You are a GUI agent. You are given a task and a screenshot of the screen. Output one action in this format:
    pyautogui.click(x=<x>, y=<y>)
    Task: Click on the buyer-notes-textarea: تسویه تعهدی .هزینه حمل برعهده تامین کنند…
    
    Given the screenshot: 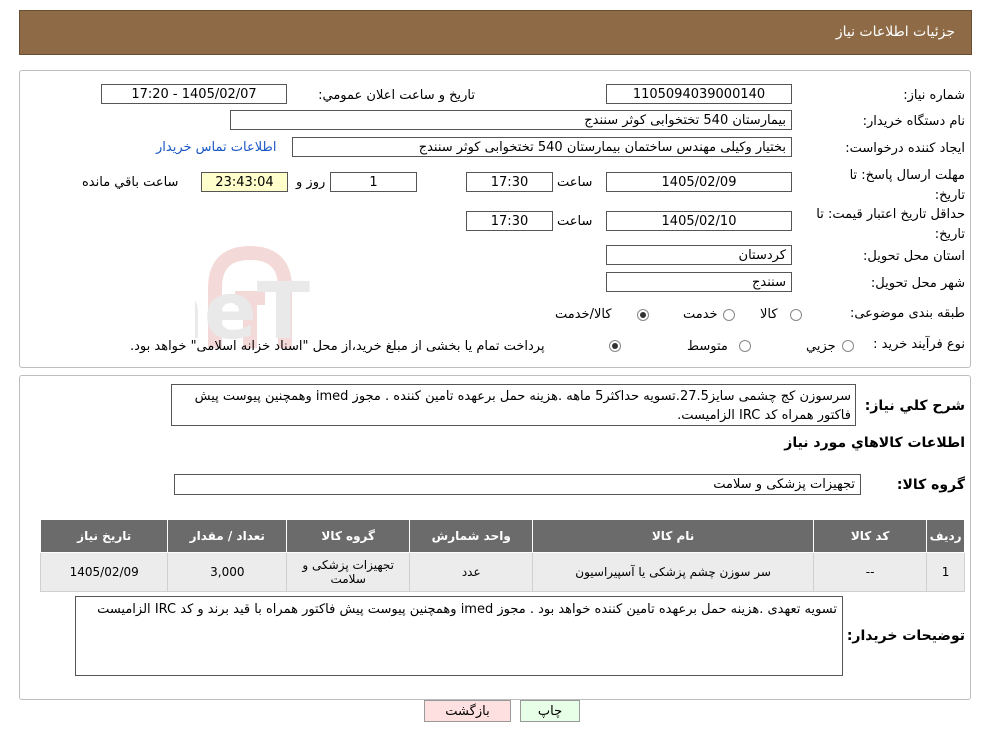 What is the action you would take?
    pyautogui.click(x=459, y=636)
    